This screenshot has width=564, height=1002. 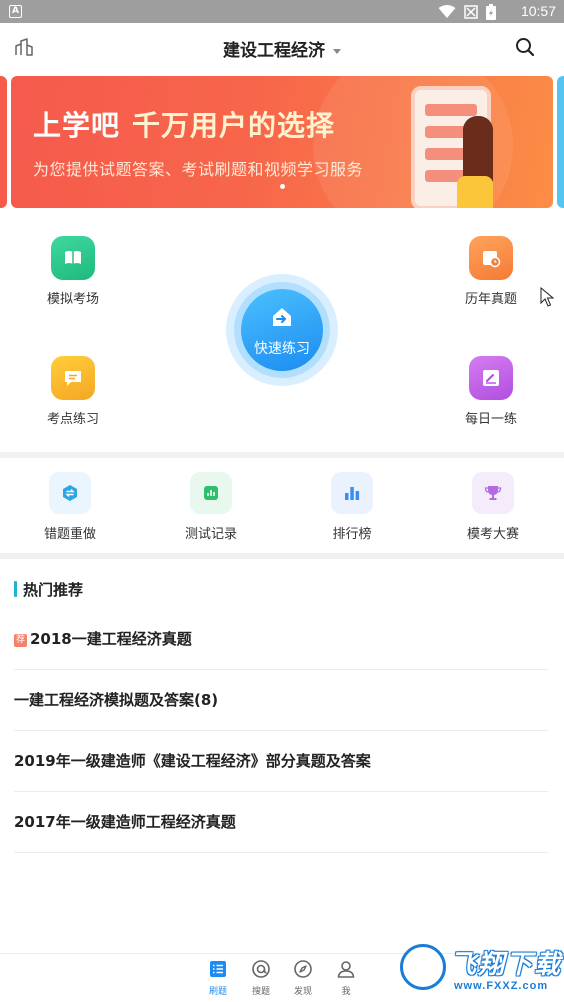 I want to click on nav-practice-label: 刷题, so click(x=217, y=992).